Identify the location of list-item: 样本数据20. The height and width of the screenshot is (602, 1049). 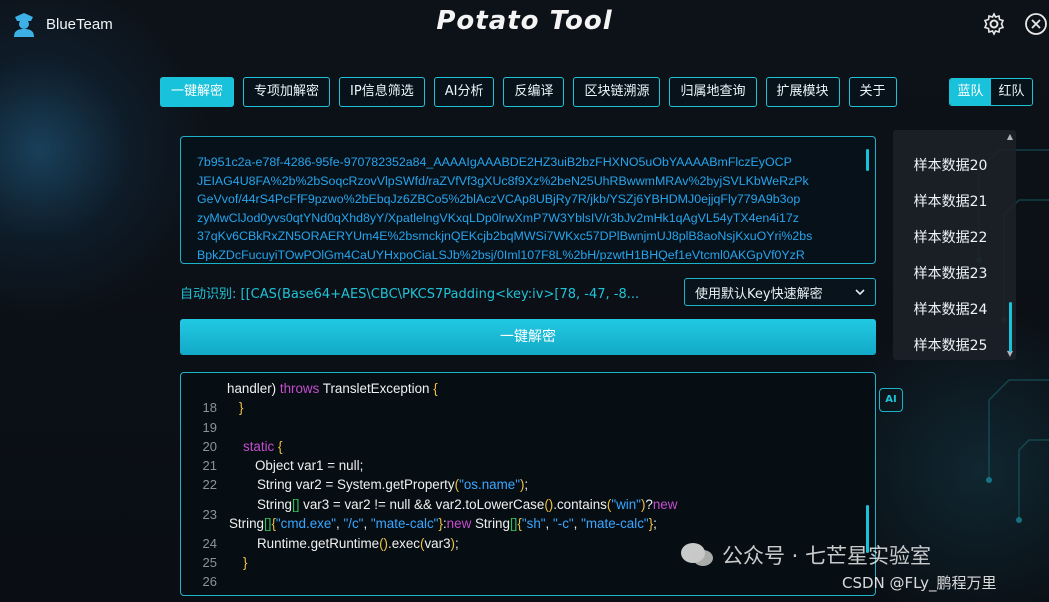
(950, 165).